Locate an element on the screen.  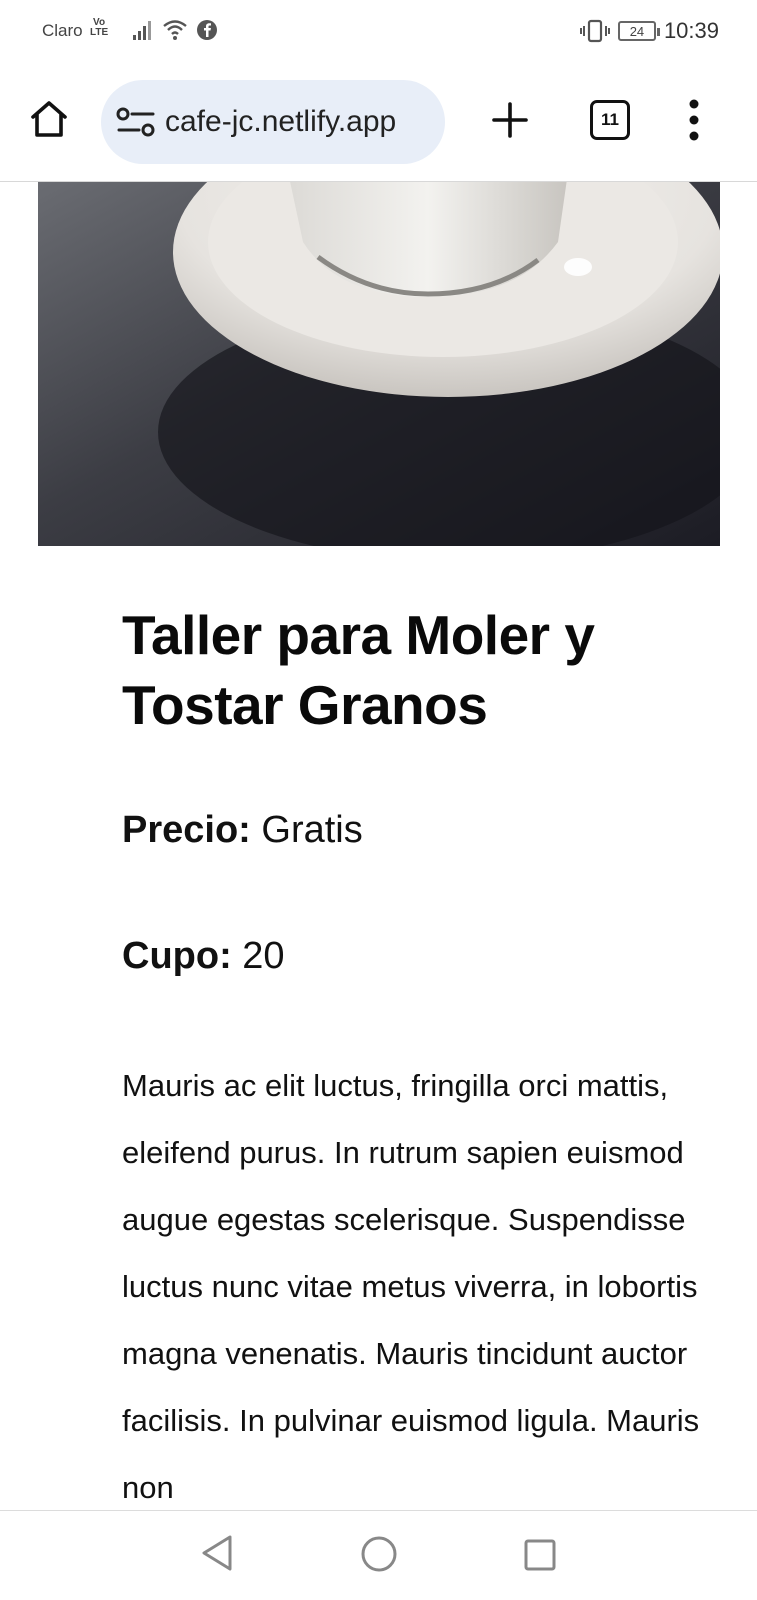
signal-icon is located at coordinates (142, 30).